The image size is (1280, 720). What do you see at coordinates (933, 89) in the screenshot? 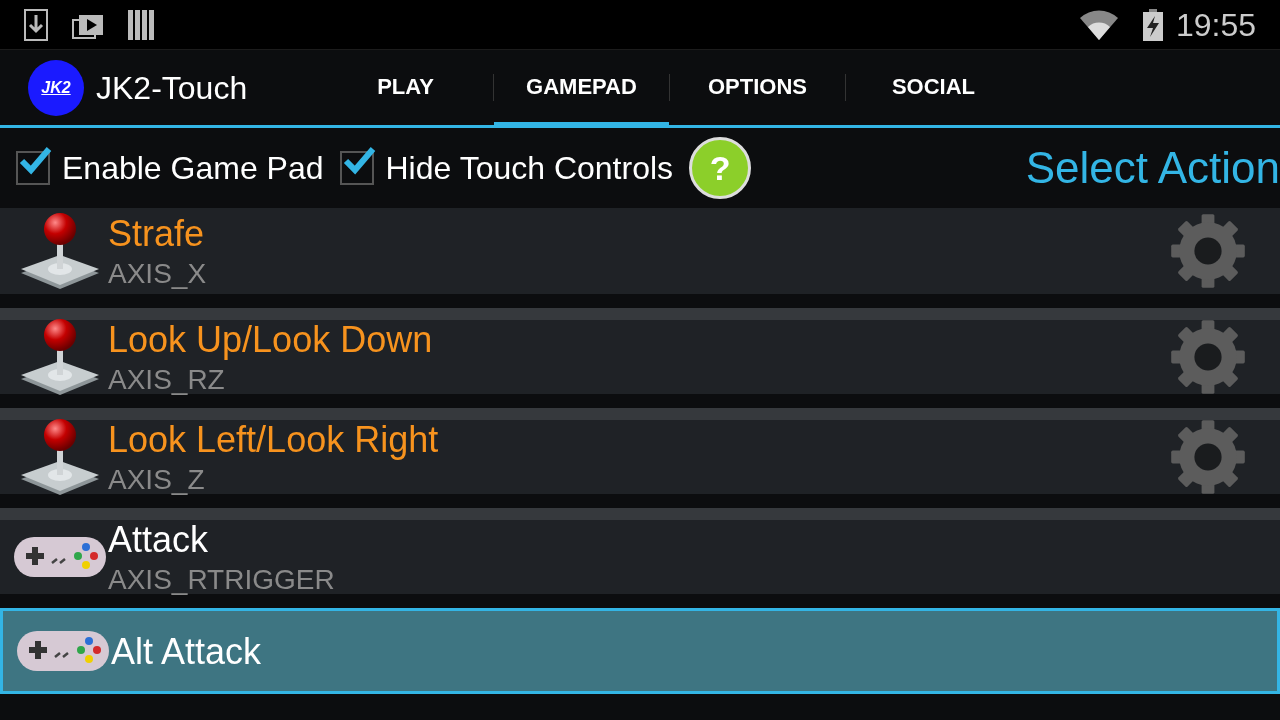
I see `tab: SOCIAL` at bounding box center [933, 89].